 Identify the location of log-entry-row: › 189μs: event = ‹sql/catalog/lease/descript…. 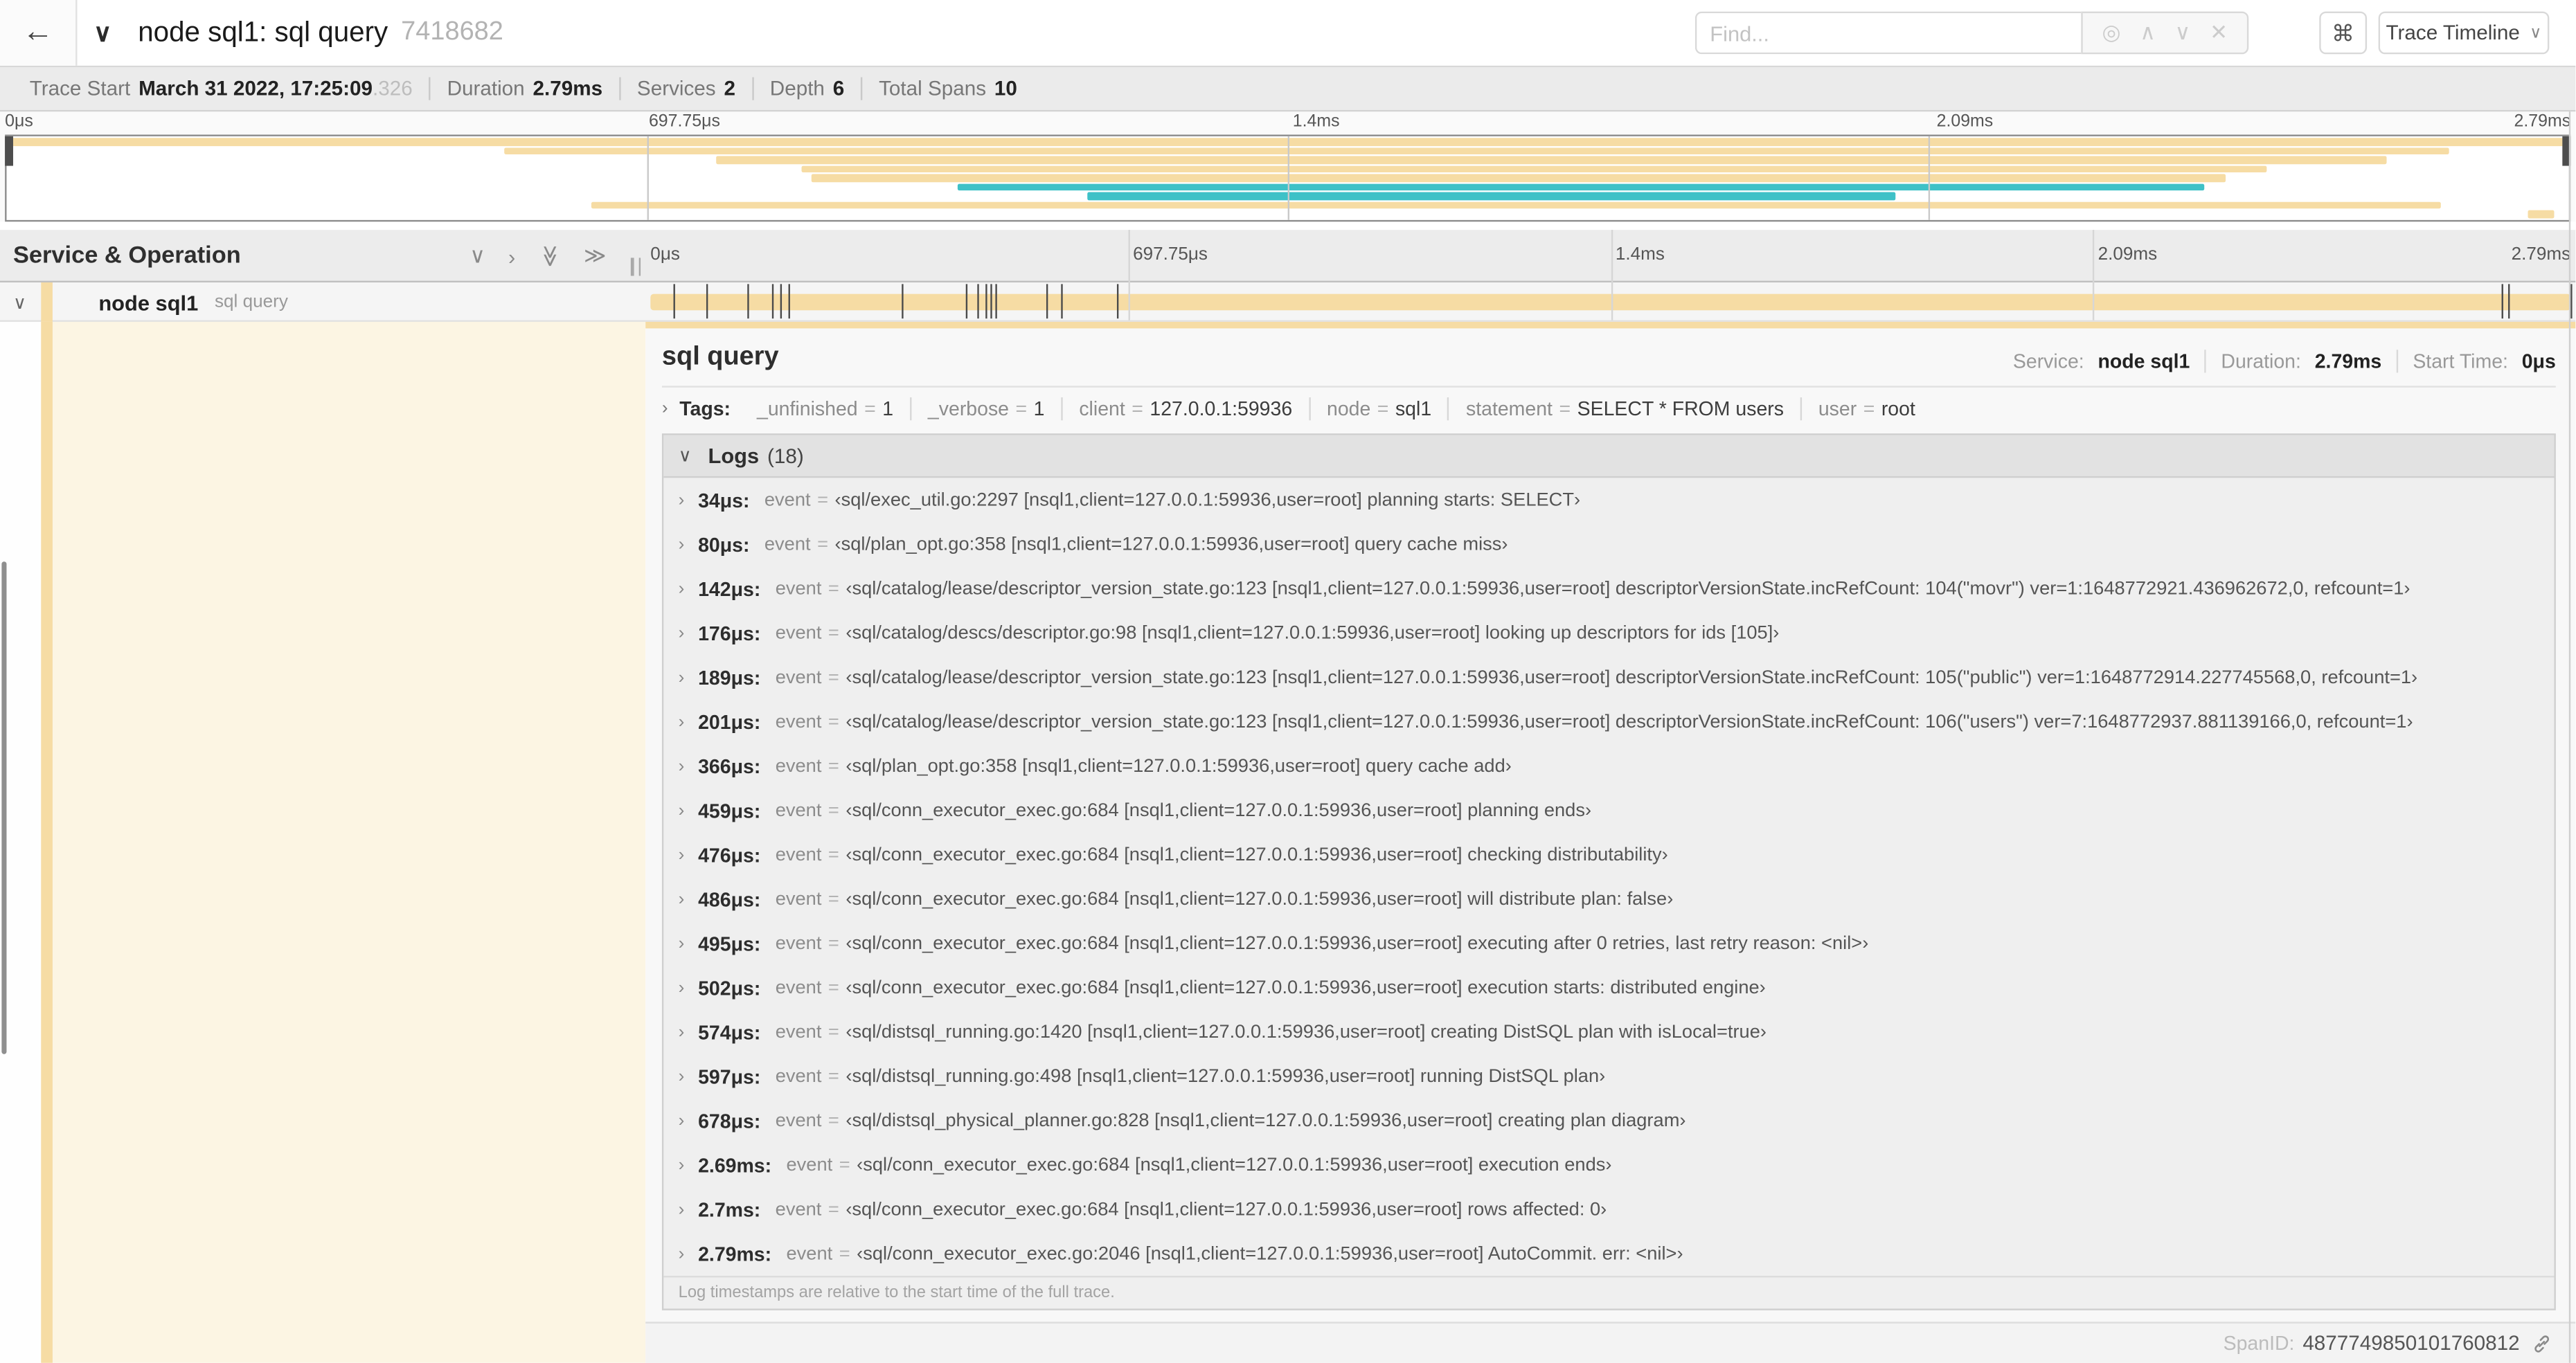
(1608, 677).